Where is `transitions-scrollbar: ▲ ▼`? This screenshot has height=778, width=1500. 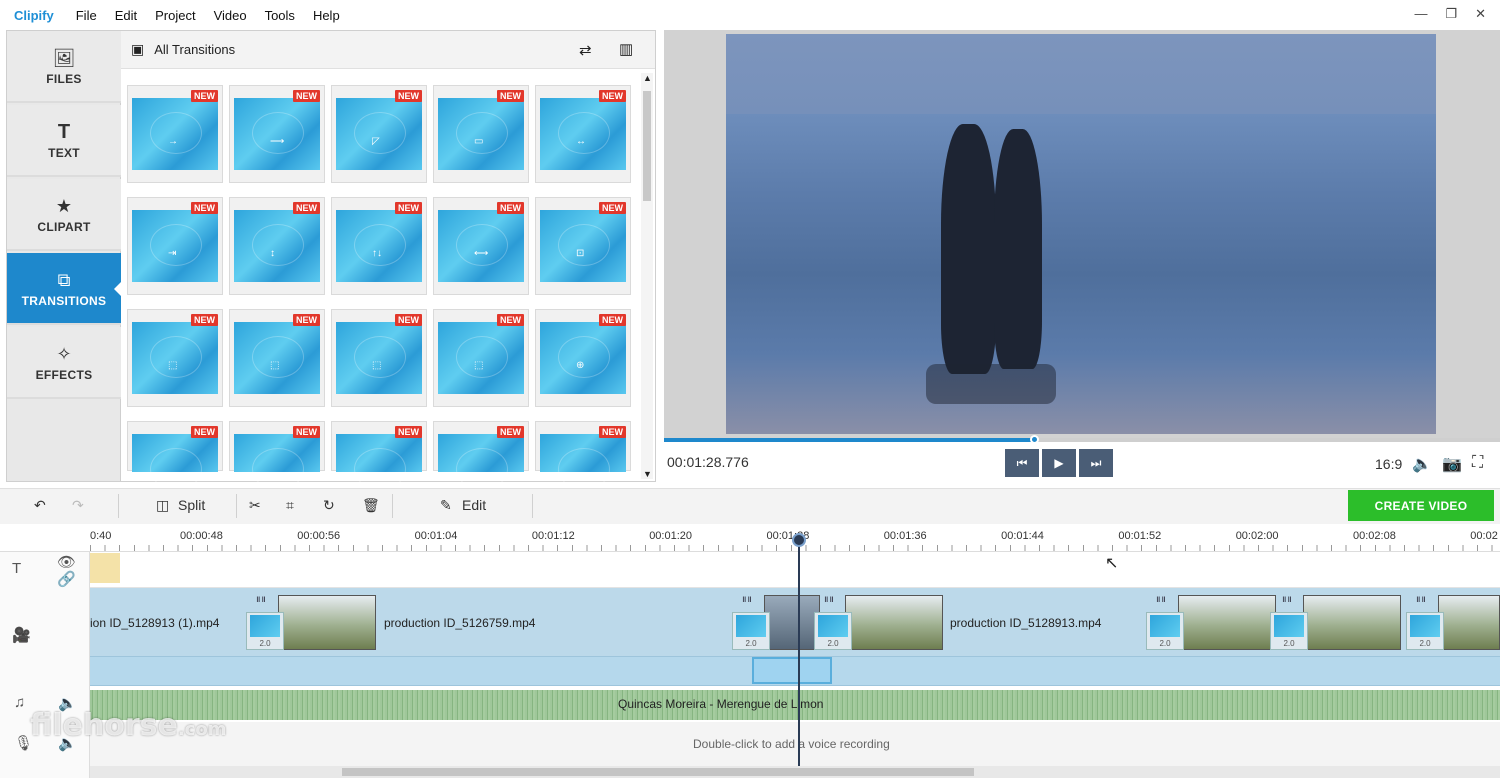
transitions-scrollbar: ▲ ▼ is located at coordinates (647, 276).